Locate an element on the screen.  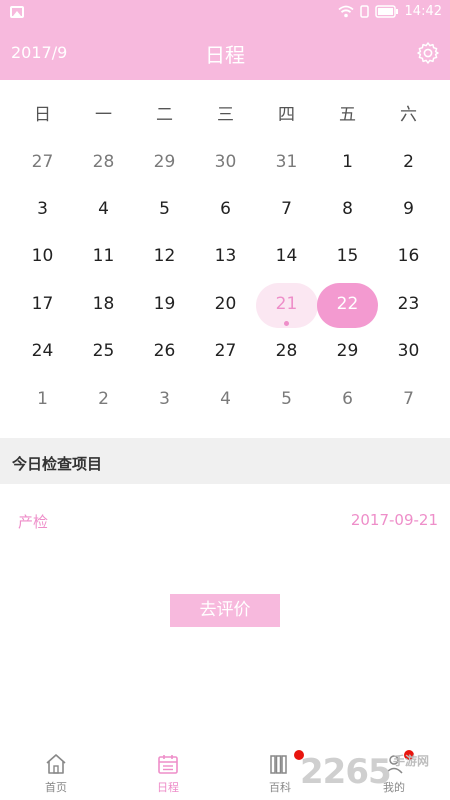
calendar-day-outside-month: 31 is located at coordinates (286, 162).